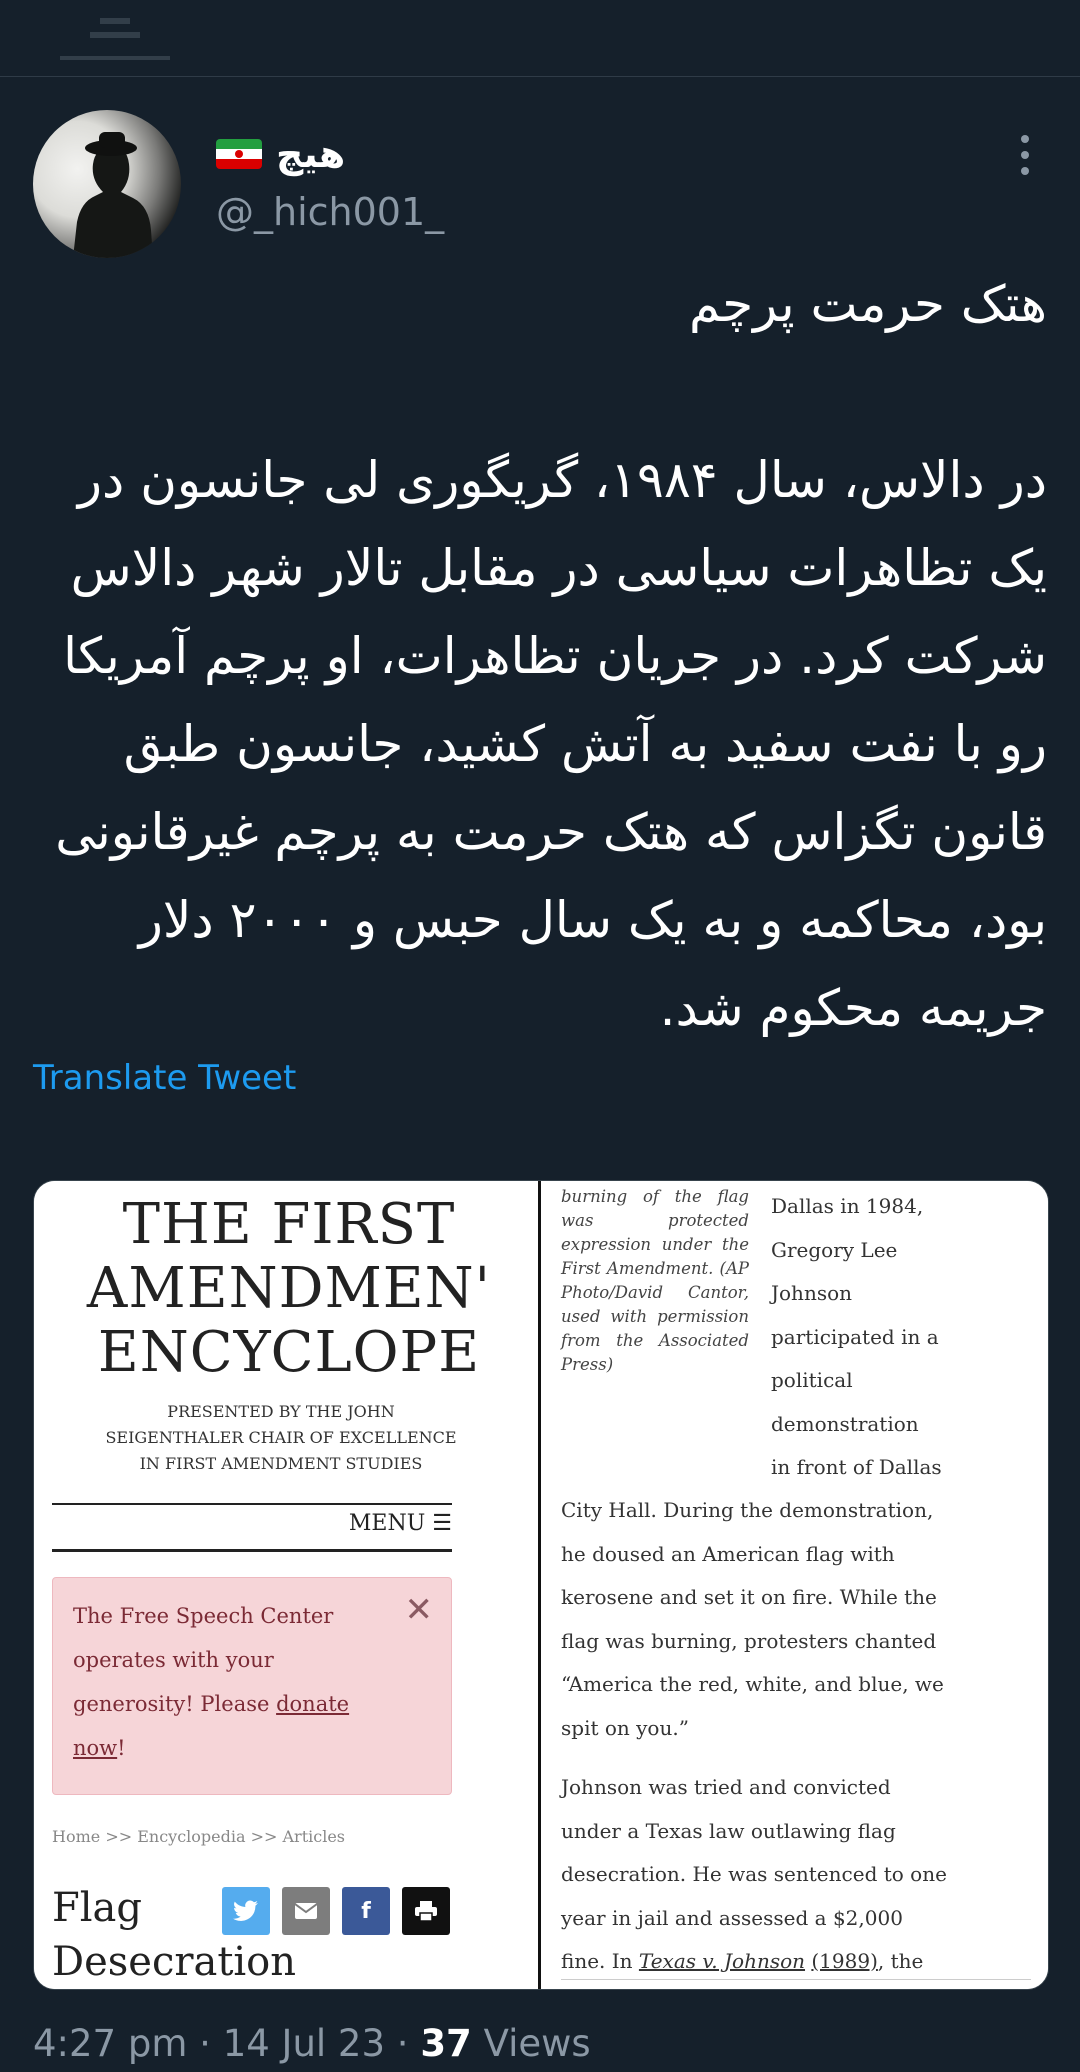 Image resolution: width=1080 pixels, height=2072 pixels. Describe the element at coordinates (537, 2043) in the screenshot. I see `views-label: Views` at that location.